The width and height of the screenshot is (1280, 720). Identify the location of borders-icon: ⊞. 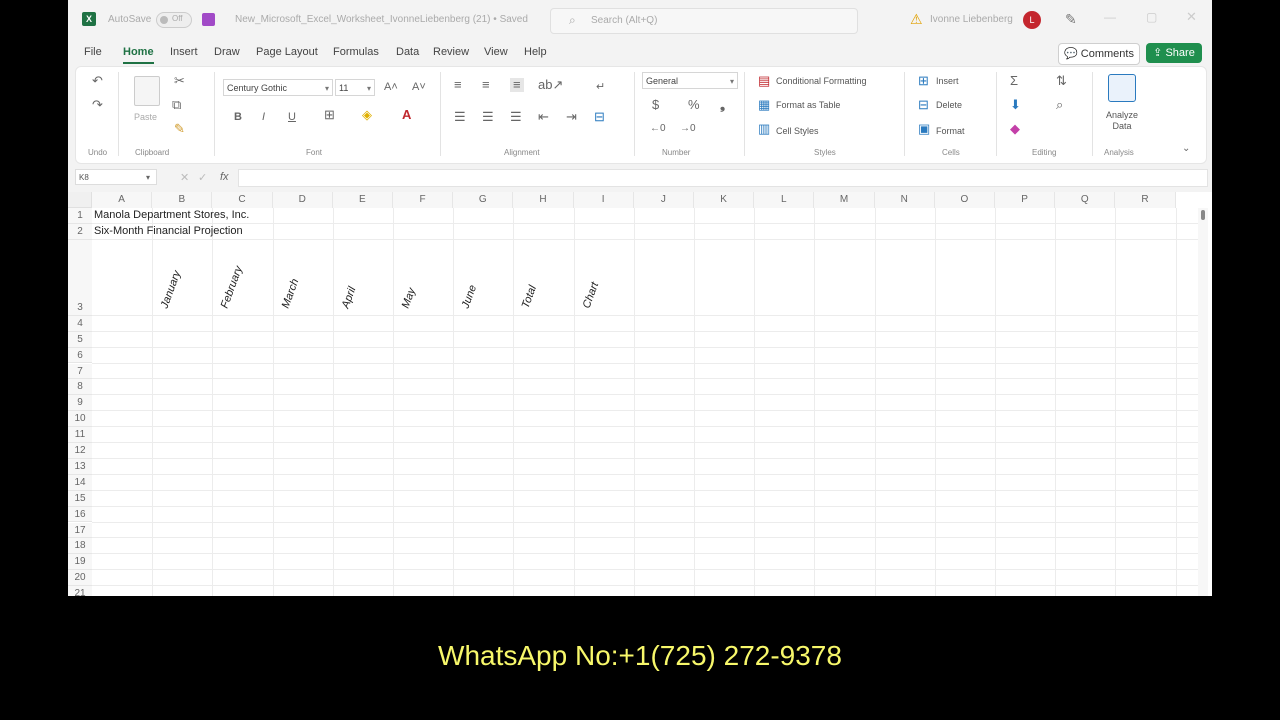
(329, 115).